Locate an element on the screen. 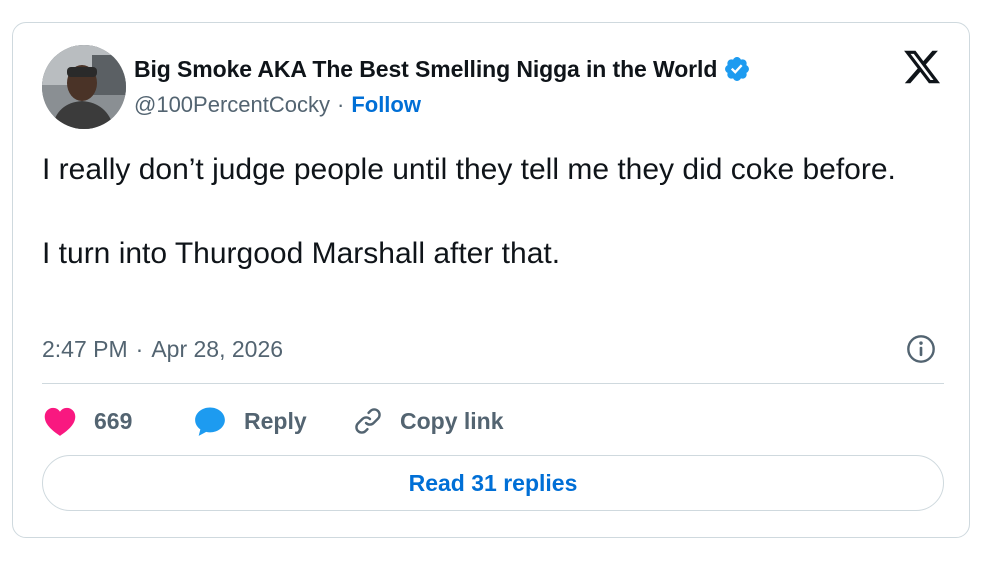 The image size is (990, 567). verified-badge-icon is located at coordinates (737, 69).